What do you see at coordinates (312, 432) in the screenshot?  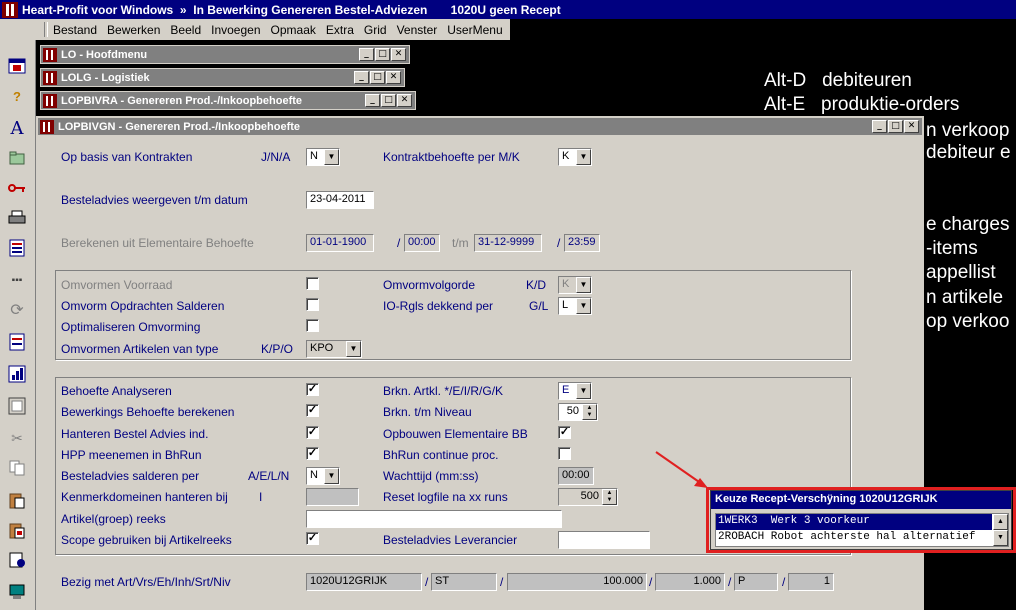 I see `hant-bestel-checkbox: ✓` at bounding box center [312, 432].